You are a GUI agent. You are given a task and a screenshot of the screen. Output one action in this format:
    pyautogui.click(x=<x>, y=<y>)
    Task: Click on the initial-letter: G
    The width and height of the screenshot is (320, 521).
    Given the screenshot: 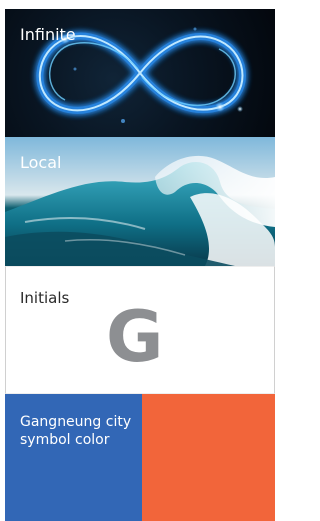 What is the action you would take?
    pyautogui.click(x=135, y=337)
    